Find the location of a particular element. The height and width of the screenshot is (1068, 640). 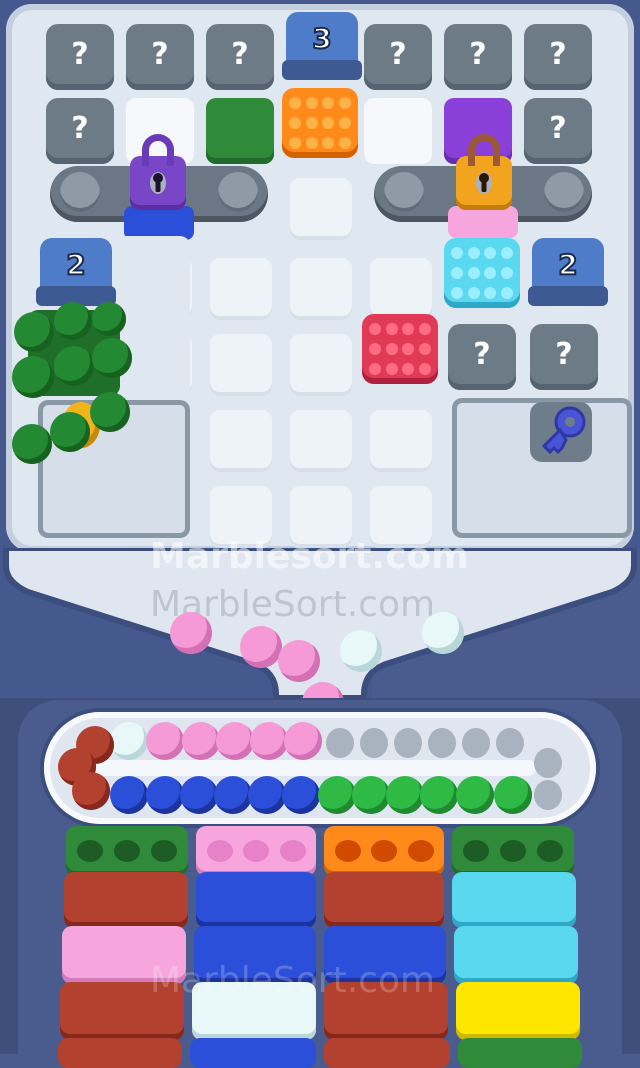

watermark: Marblesort.com is located at coordinates (309, 556).